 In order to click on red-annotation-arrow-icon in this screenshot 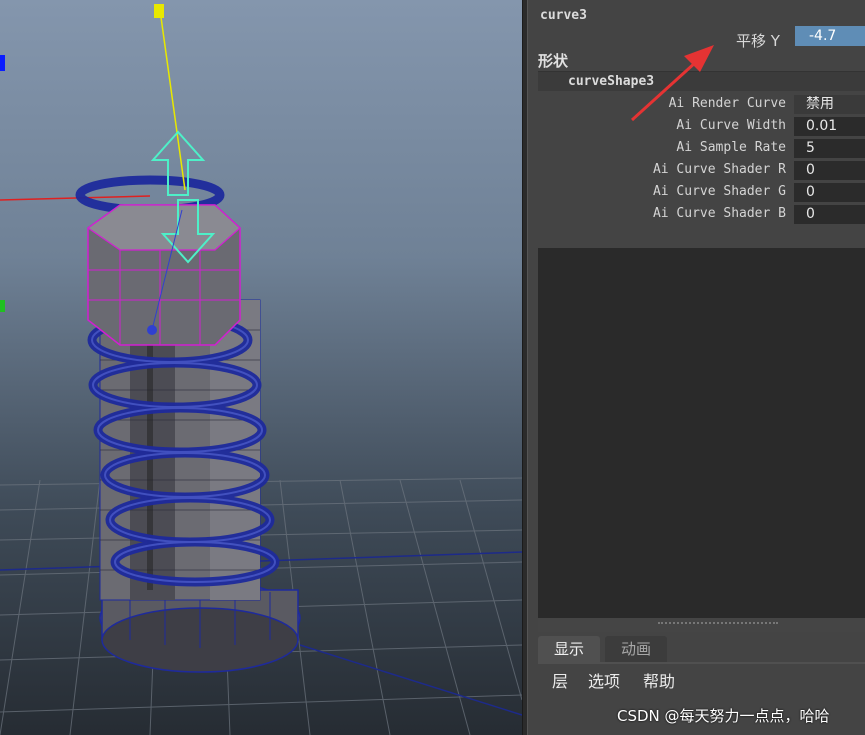, I will do `click(672, 83)`.